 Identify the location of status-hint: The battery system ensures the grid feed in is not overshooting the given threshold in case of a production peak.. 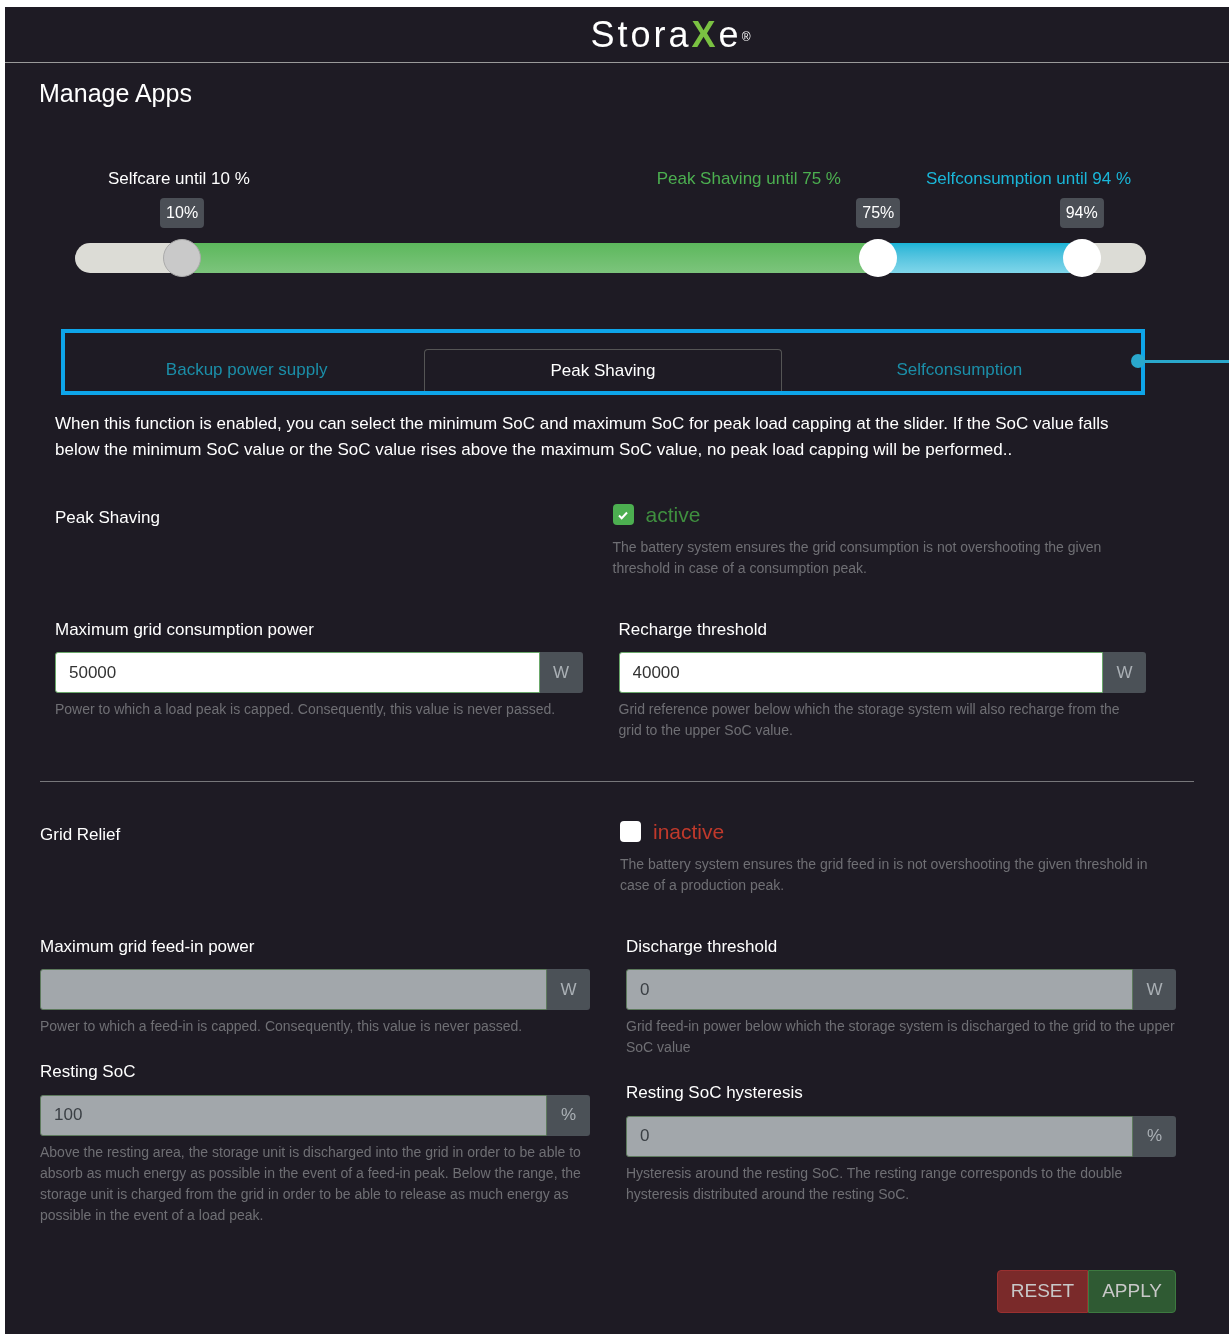
(884, 874).